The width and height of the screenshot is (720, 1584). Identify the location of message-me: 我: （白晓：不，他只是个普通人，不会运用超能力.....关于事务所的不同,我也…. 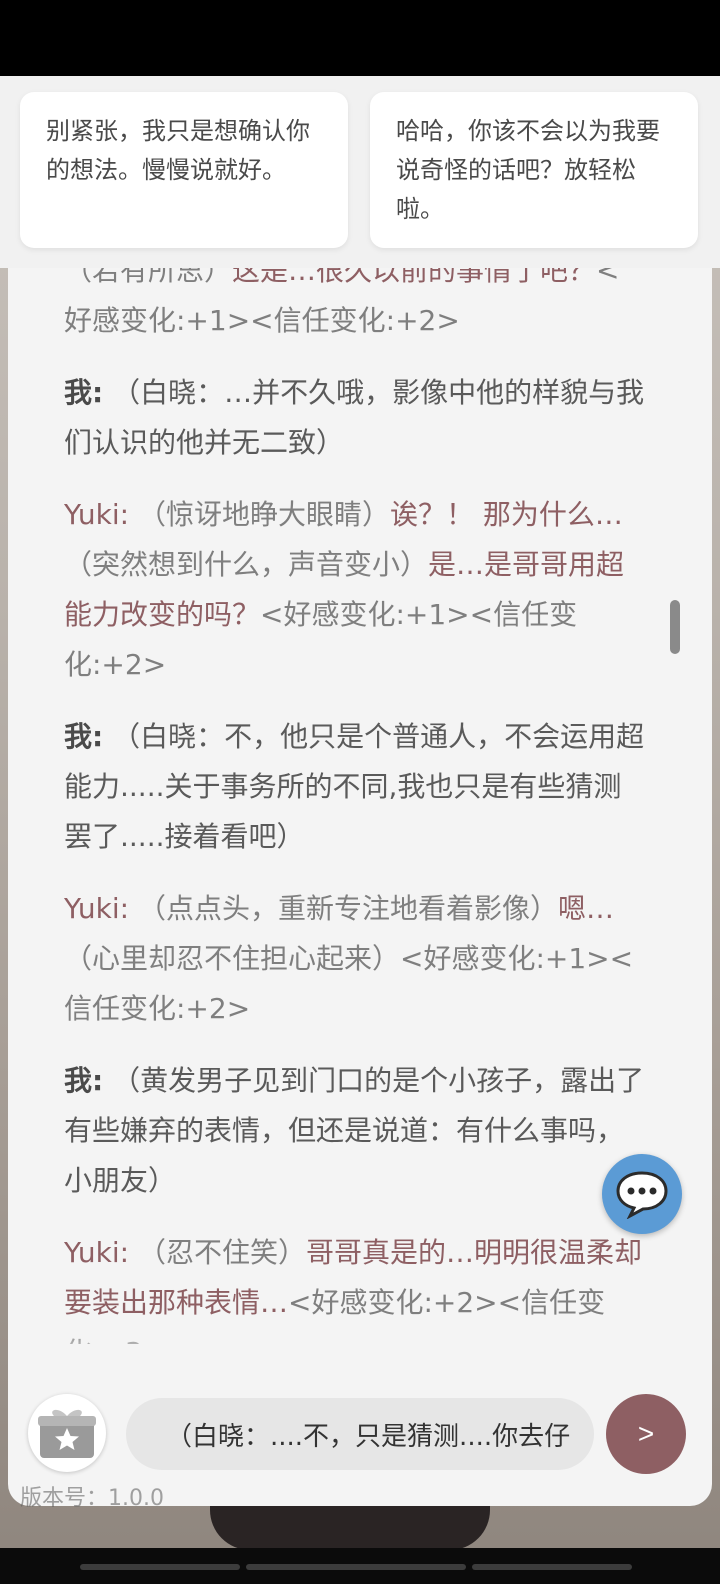
(355, 787).